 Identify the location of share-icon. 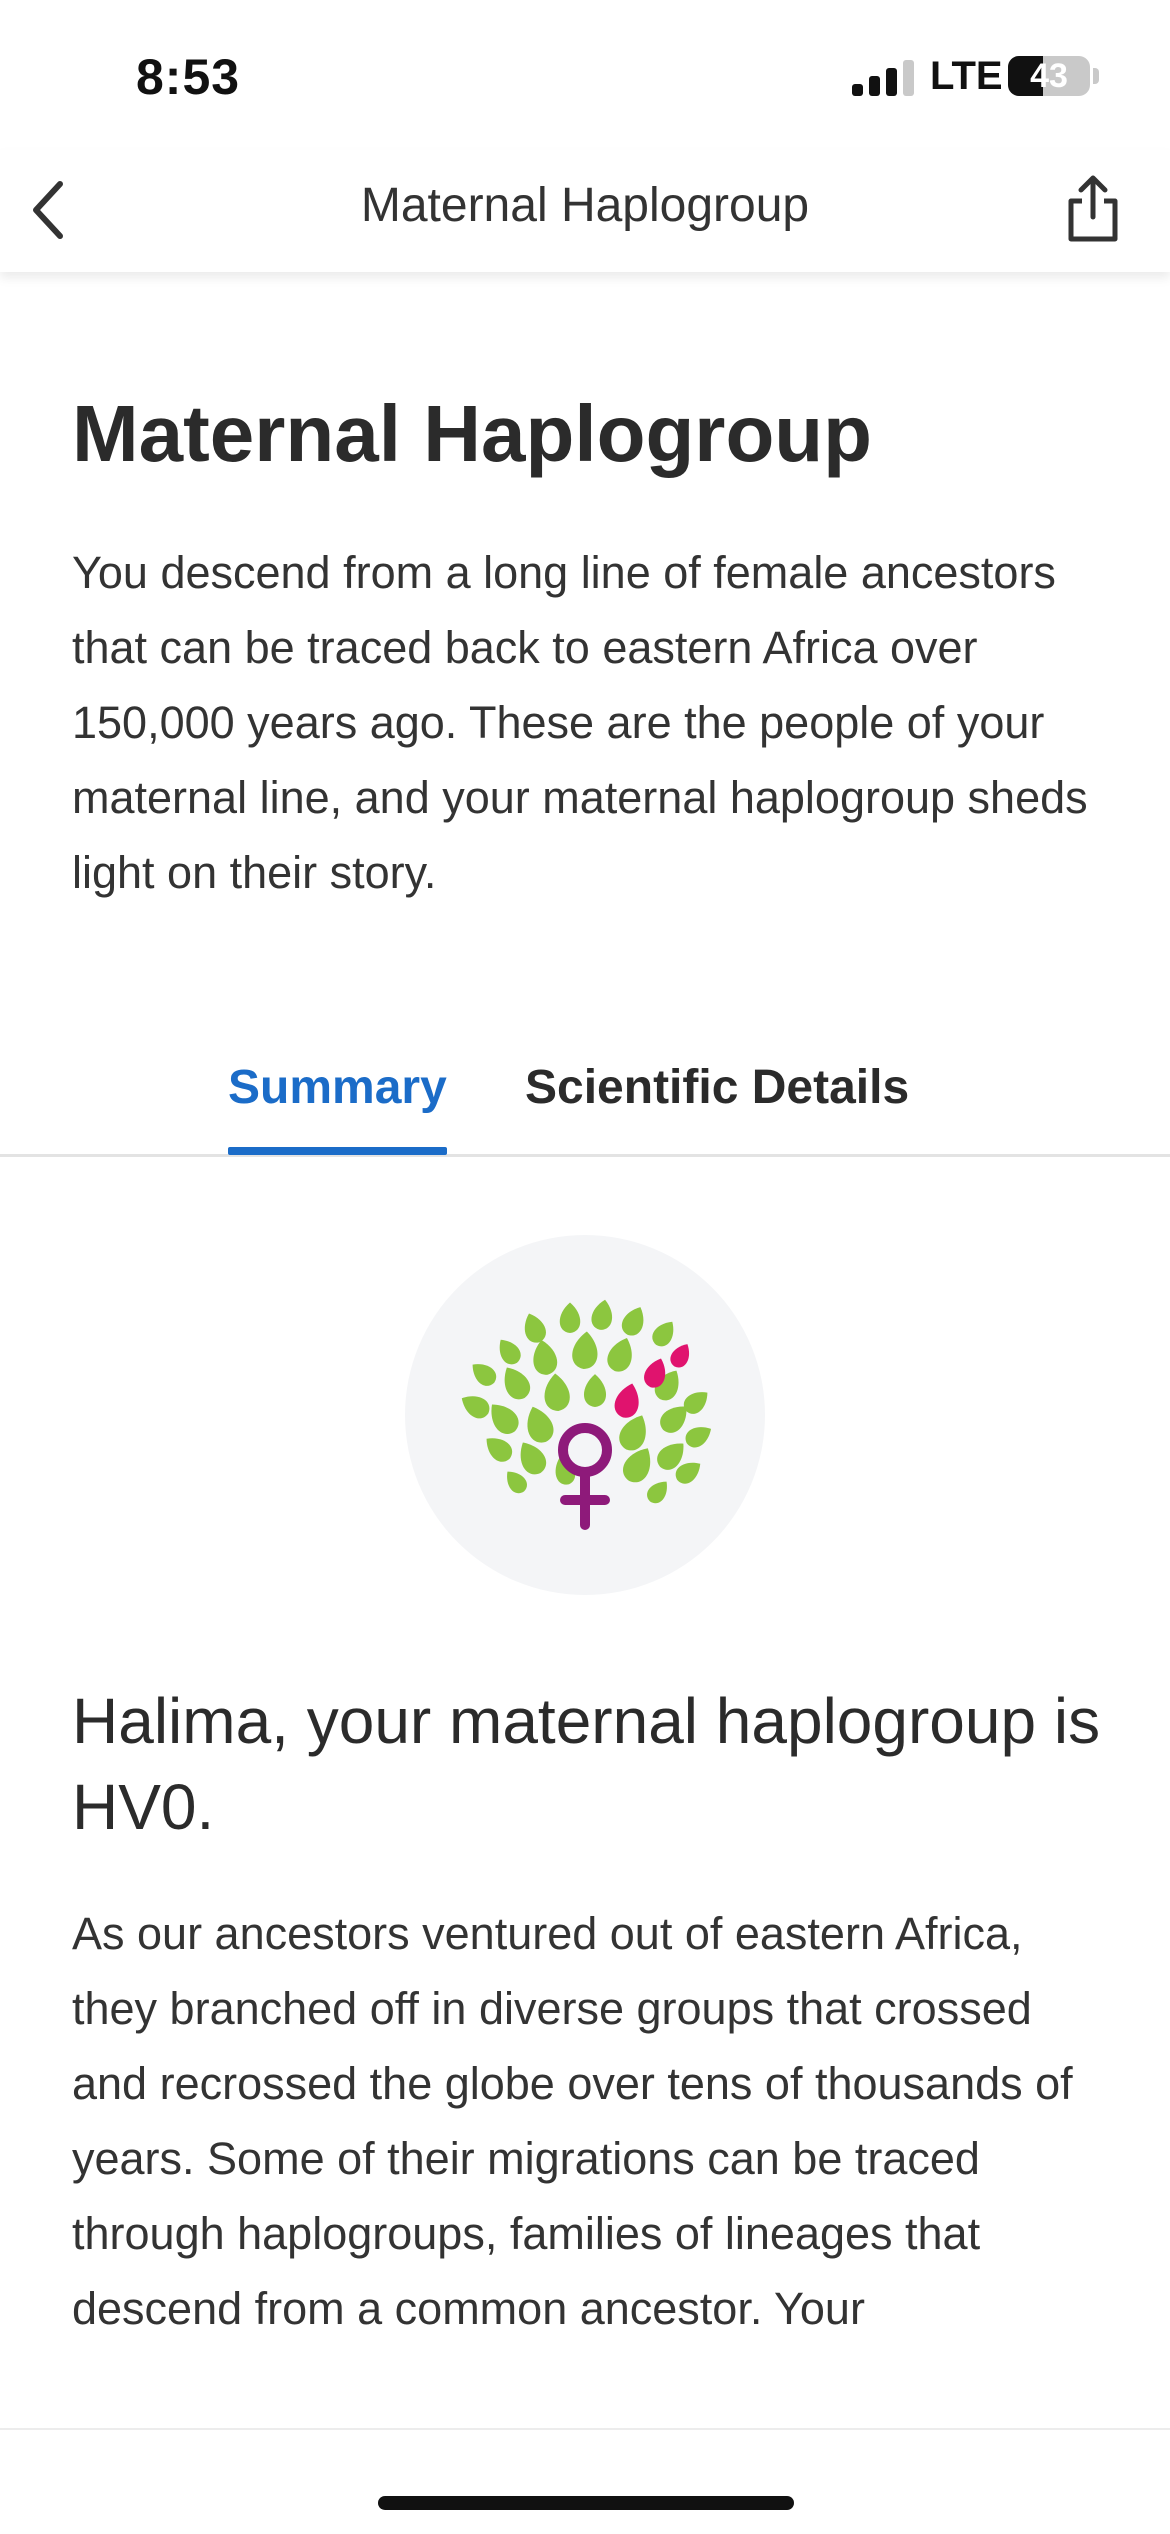
(1093, 208).